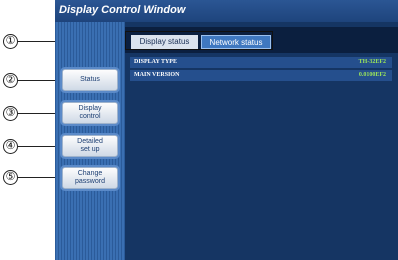 This screenshot has width=398, height=260. What do you see at coordinates (90, 146) in the screenshot?
I see `detailed-setup-button: Detailed set up` at bounding box center [90, 146].